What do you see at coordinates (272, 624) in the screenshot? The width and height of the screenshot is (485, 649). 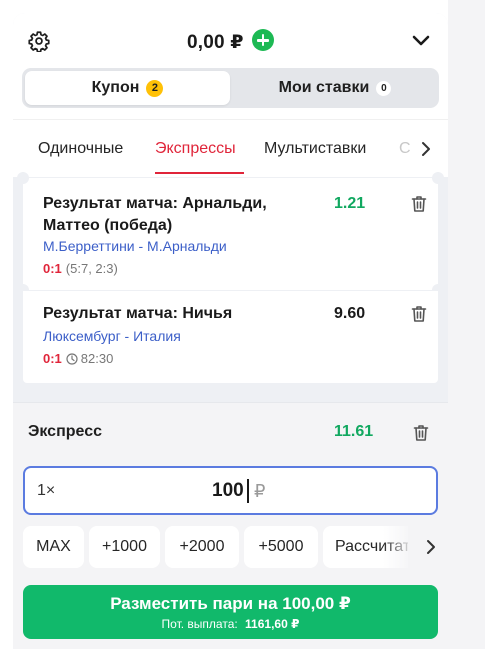 I see `payout-value: 1161,60 ₽` at bounding box center [272, 624].